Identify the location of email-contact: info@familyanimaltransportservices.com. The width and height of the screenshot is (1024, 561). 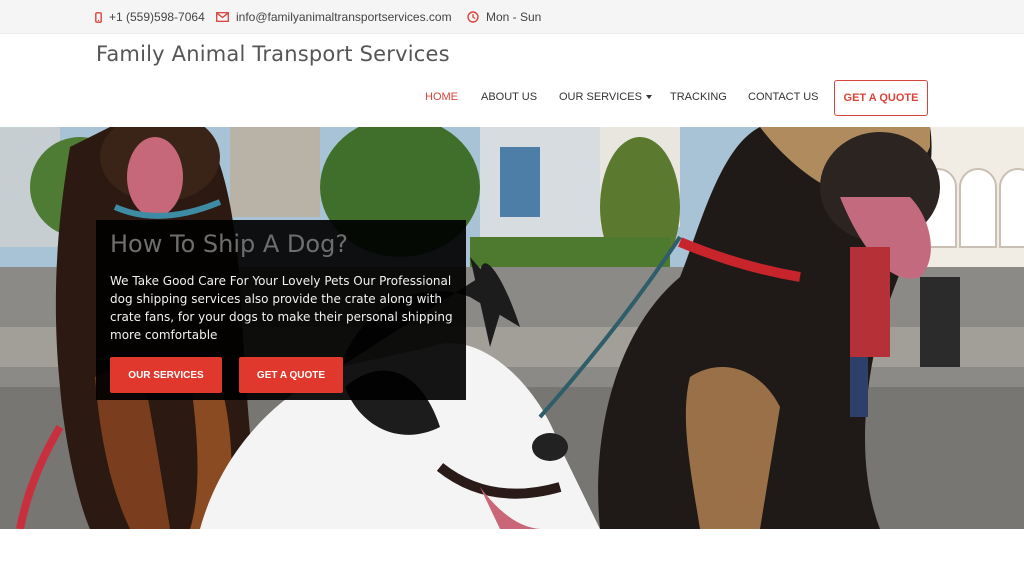
(334, 17).